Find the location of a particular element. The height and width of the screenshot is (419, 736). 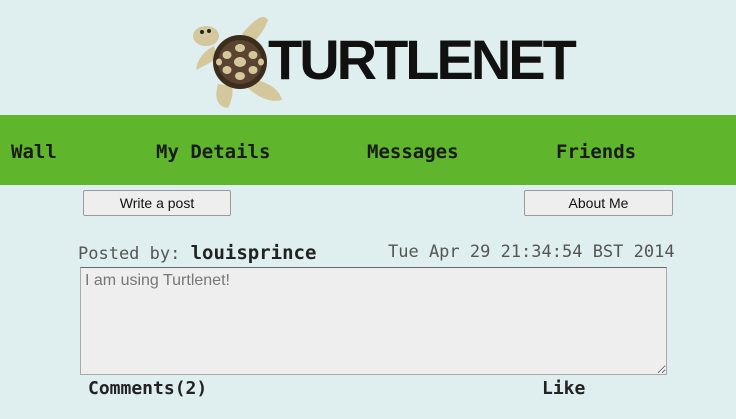

posted-by-label: Posted by: is located at coordinates (129, 254).